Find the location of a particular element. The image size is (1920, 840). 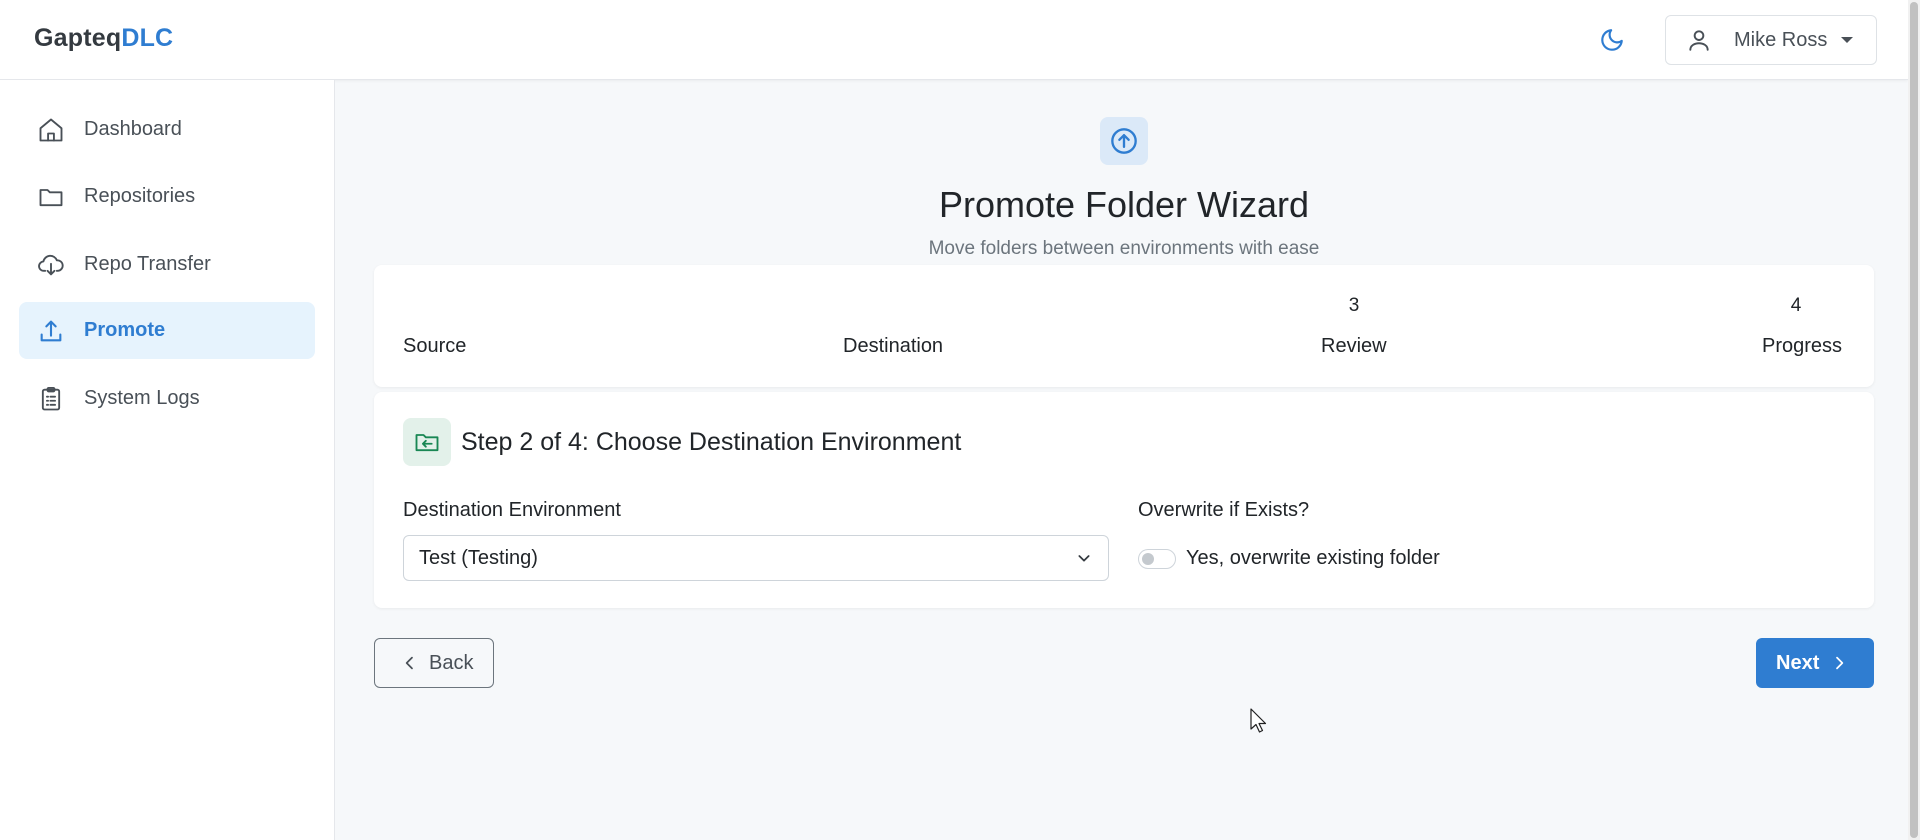

mouse-cursor-icon is located at coordinates (1258, 720).